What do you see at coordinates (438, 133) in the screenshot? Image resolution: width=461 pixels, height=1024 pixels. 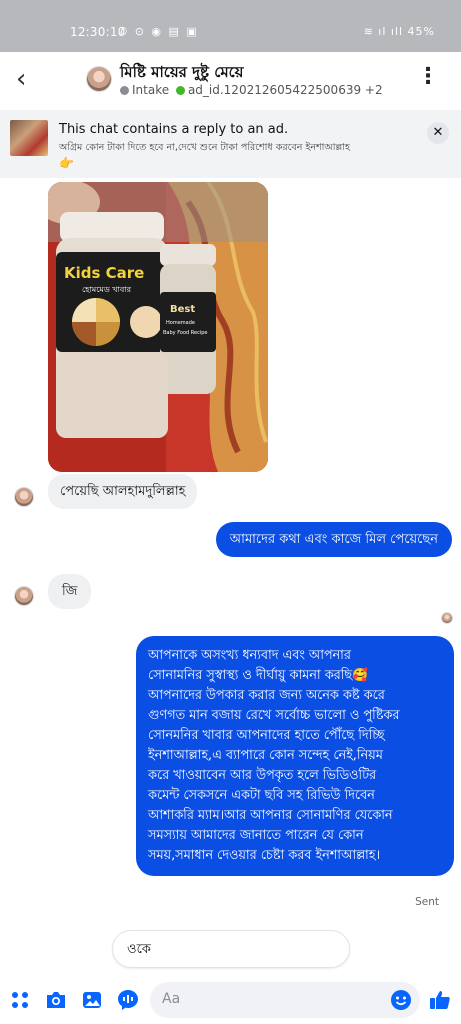 I see `close-icon: ✕` at bounding box center [438, 133].